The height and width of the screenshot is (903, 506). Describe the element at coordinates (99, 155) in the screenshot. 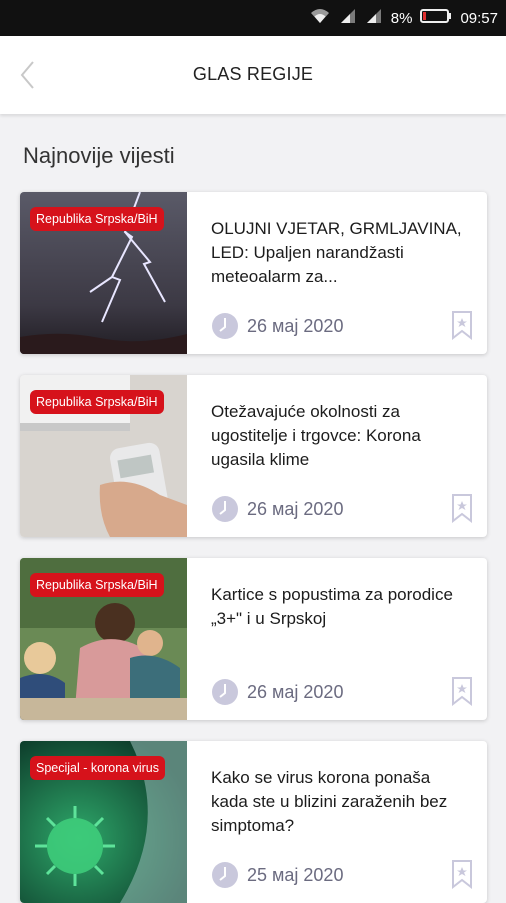

I see `section-title: Najnovije vijesti` at that location.